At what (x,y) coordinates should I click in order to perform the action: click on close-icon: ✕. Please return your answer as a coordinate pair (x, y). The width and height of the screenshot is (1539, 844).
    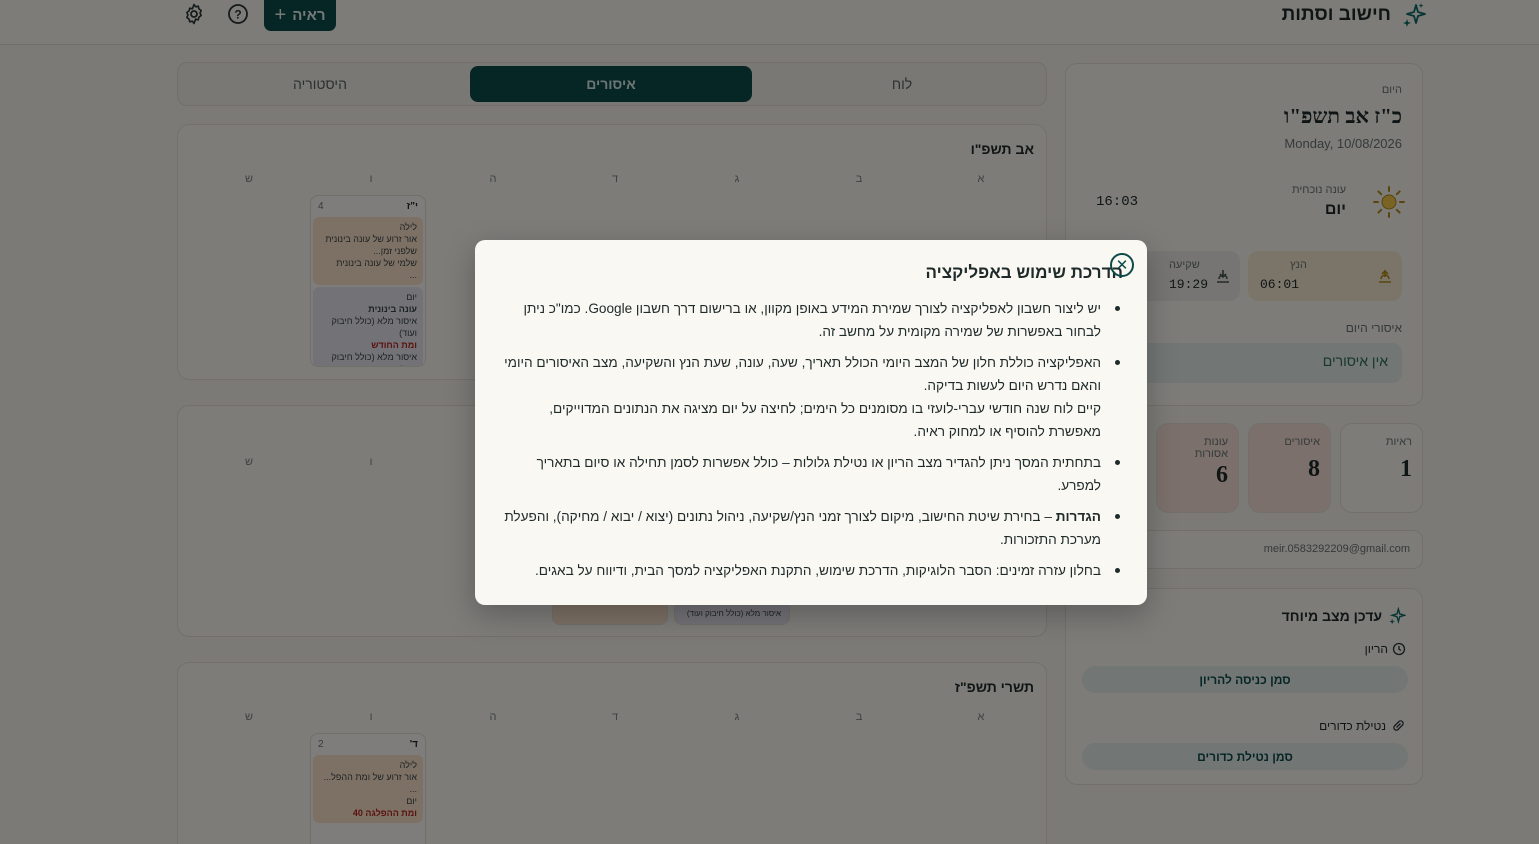
    Looking at the image, I should click on (1122, 265).